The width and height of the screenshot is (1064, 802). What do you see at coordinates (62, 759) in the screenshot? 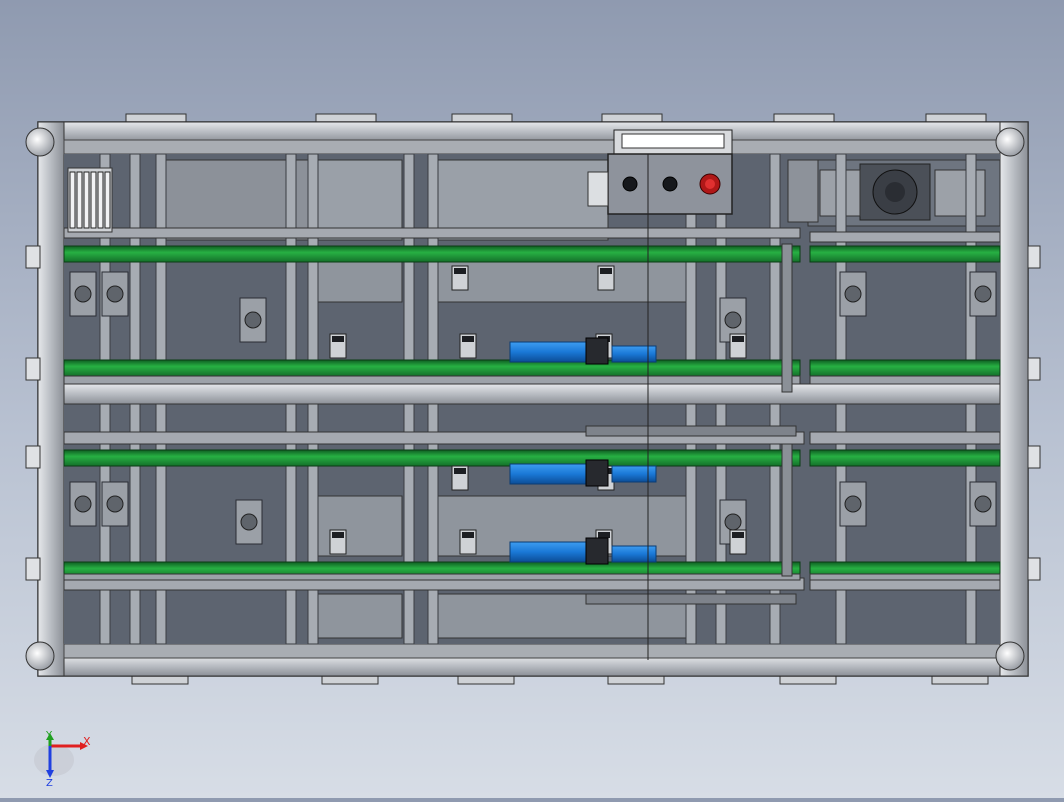
I see `coordinate-triad: X Y Z` at bounding box center [62, 759].